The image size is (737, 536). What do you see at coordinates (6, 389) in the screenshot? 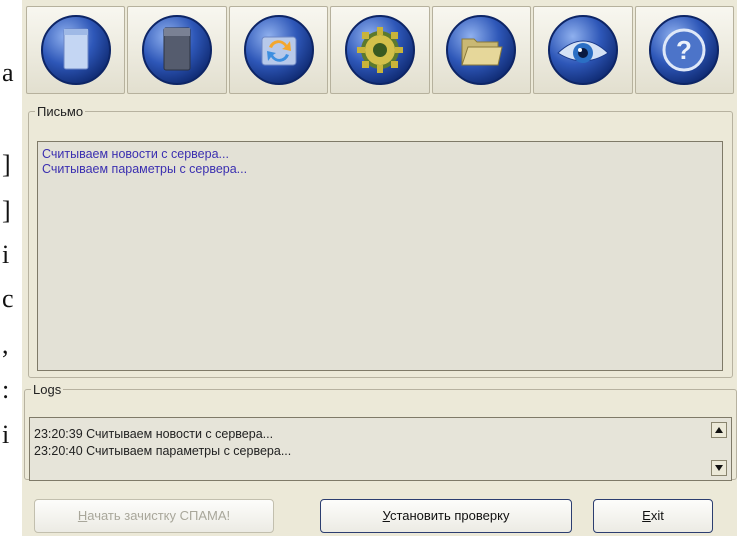
I see `doc-char: :` at bounding box center [6, 389].